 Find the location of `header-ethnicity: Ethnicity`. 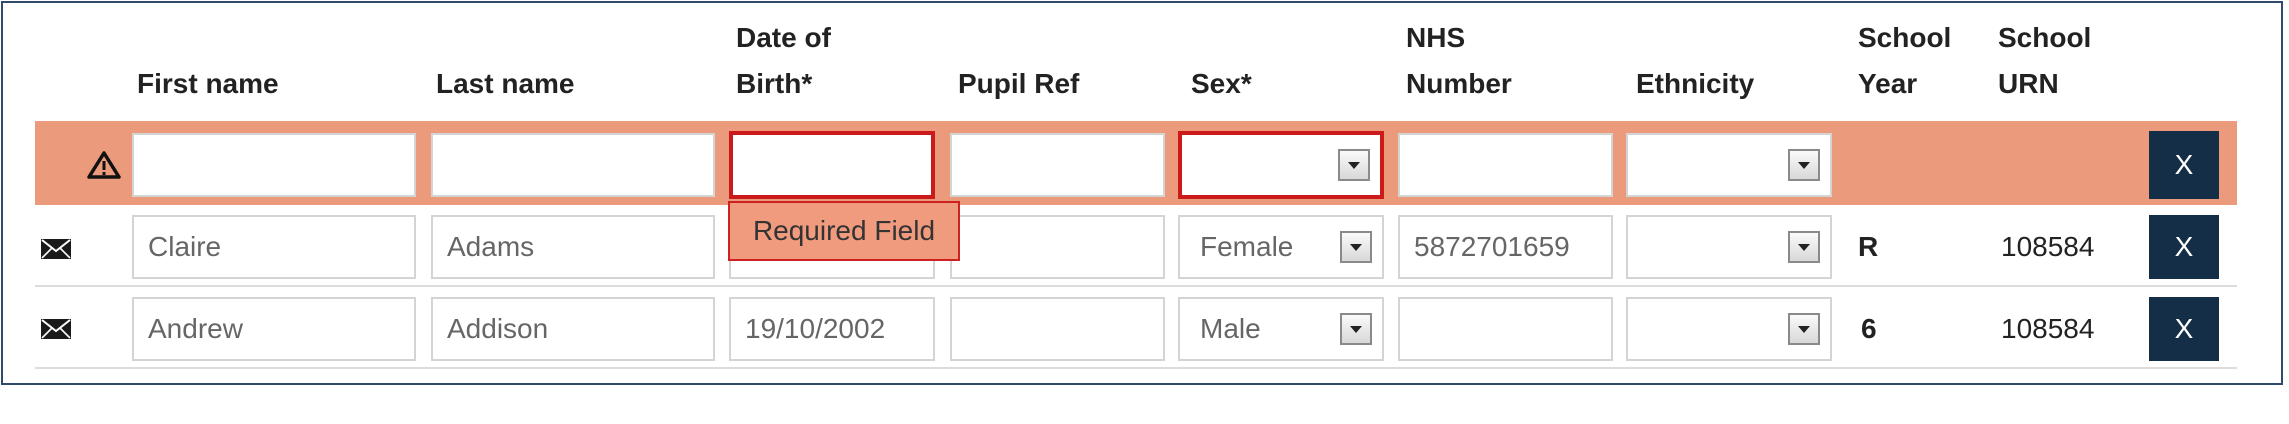

header-ethnicity: Ethnicity is located at coordinates (1695, 83).